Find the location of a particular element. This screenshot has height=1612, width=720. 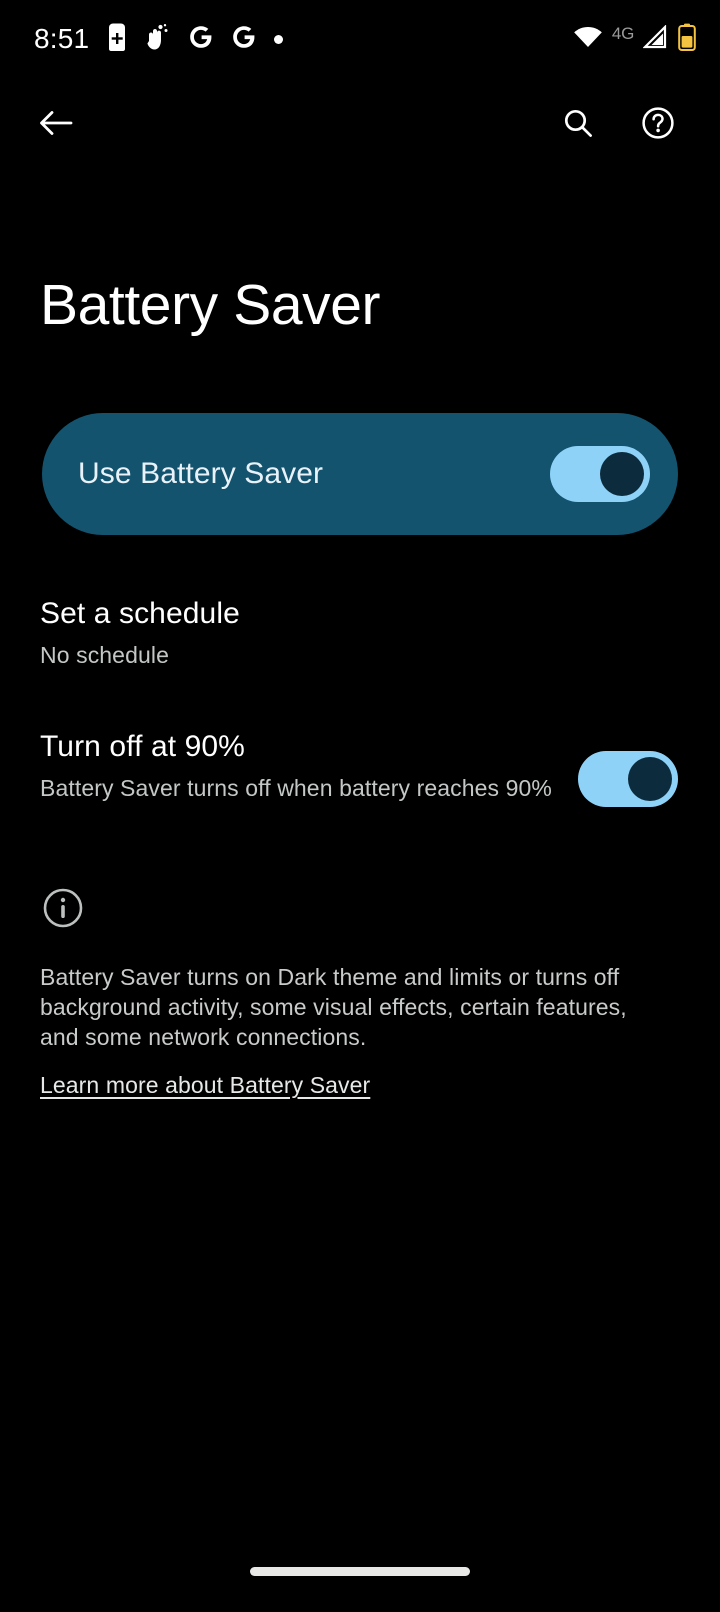

info-circle-icon is located at coordinates (63, 908).